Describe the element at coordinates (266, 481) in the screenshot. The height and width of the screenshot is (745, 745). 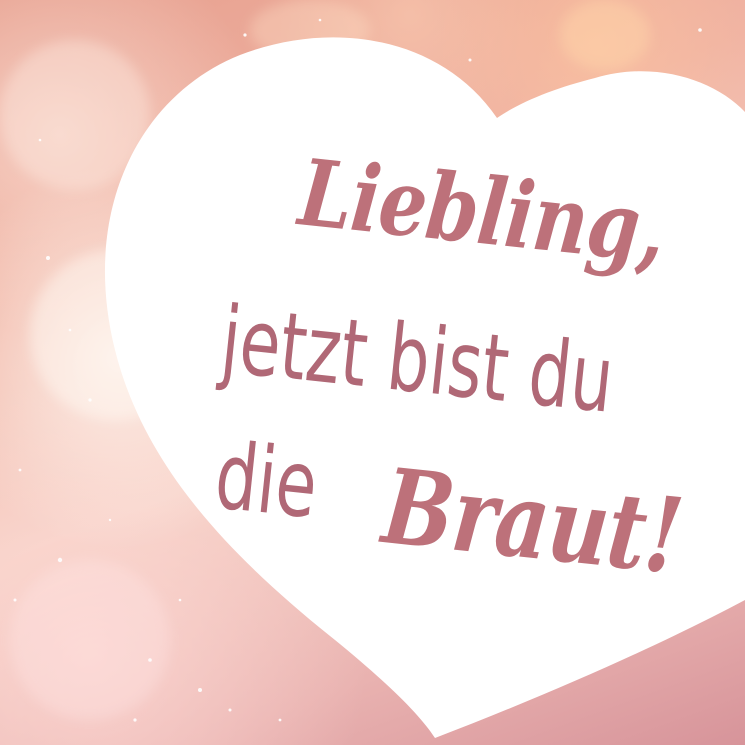
I see `greeting-line-die: die` at that location.